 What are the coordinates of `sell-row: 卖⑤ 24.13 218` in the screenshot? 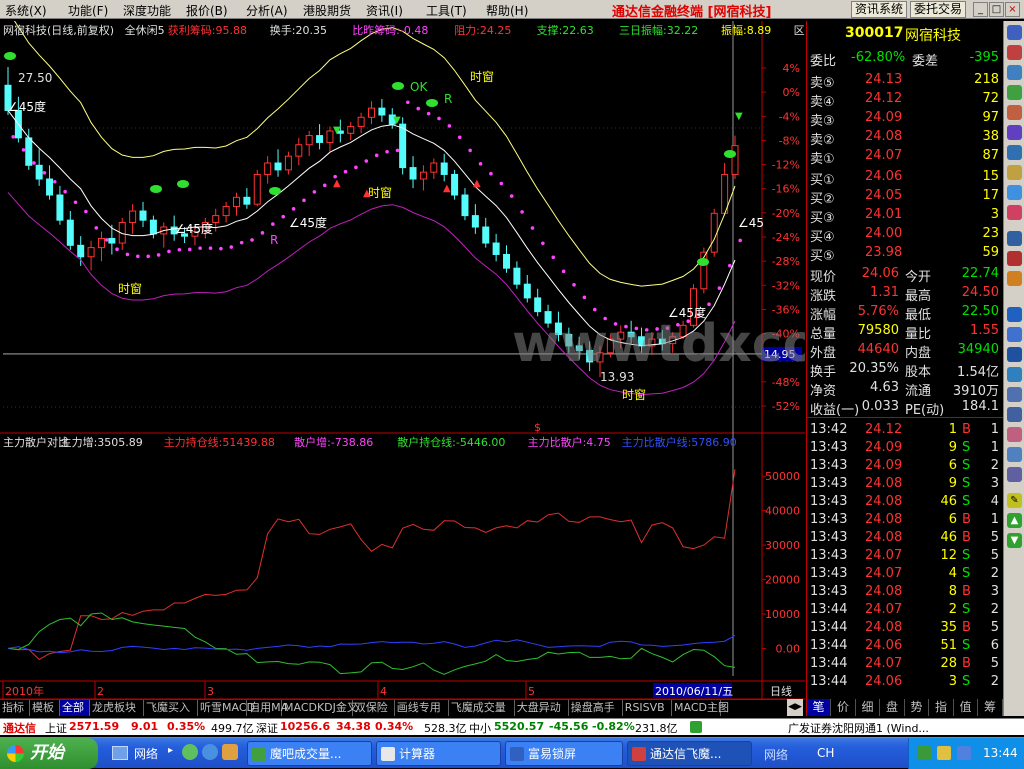 It's located at (905, 81).